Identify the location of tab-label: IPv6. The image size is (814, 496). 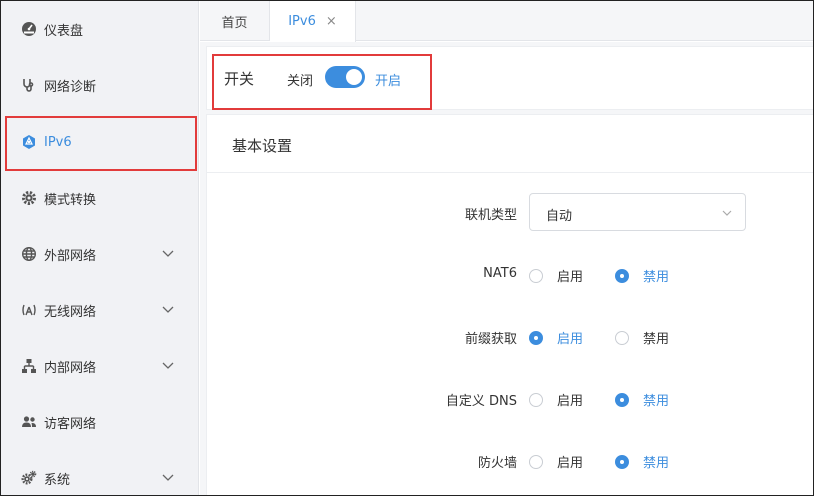
(302, 21).